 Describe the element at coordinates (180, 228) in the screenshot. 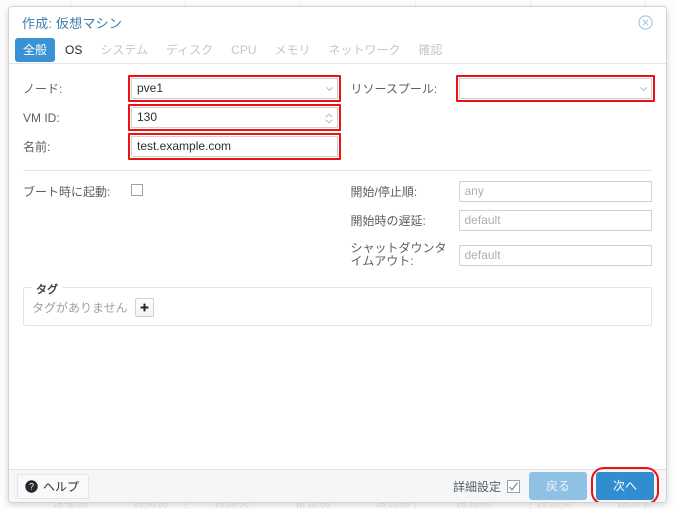

I see `startup-left-column: ブート時に起動:` at that location.